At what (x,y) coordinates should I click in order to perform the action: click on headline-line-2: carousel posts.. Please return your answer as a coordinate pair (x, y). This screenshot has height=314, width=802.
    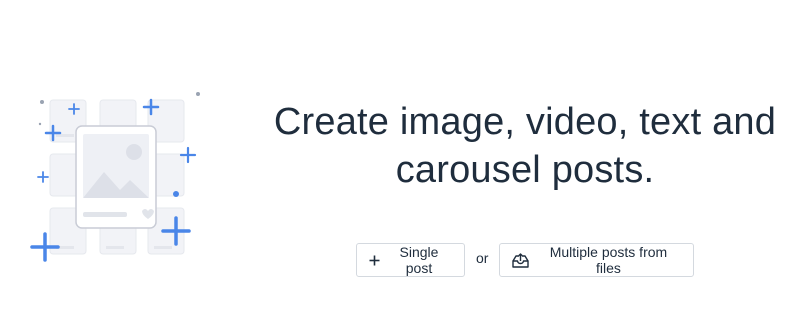
    Looking at the image, I should click on (525, 170).